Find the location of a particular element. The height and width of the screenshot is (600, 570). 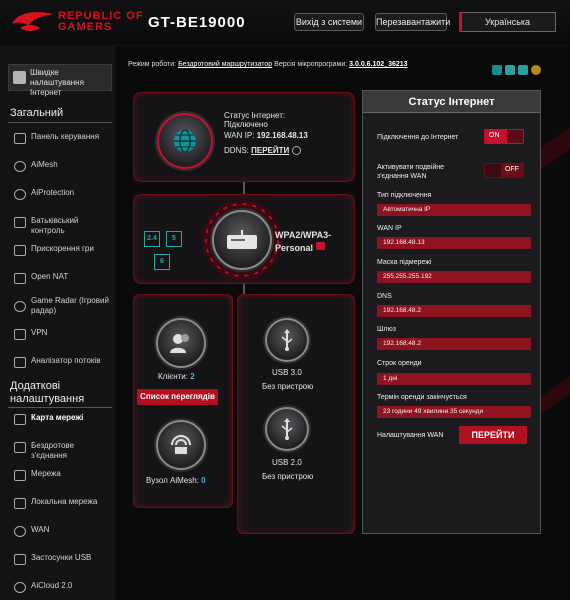

sidebar-item-wan: WAN is located at coordinates (60, 531).